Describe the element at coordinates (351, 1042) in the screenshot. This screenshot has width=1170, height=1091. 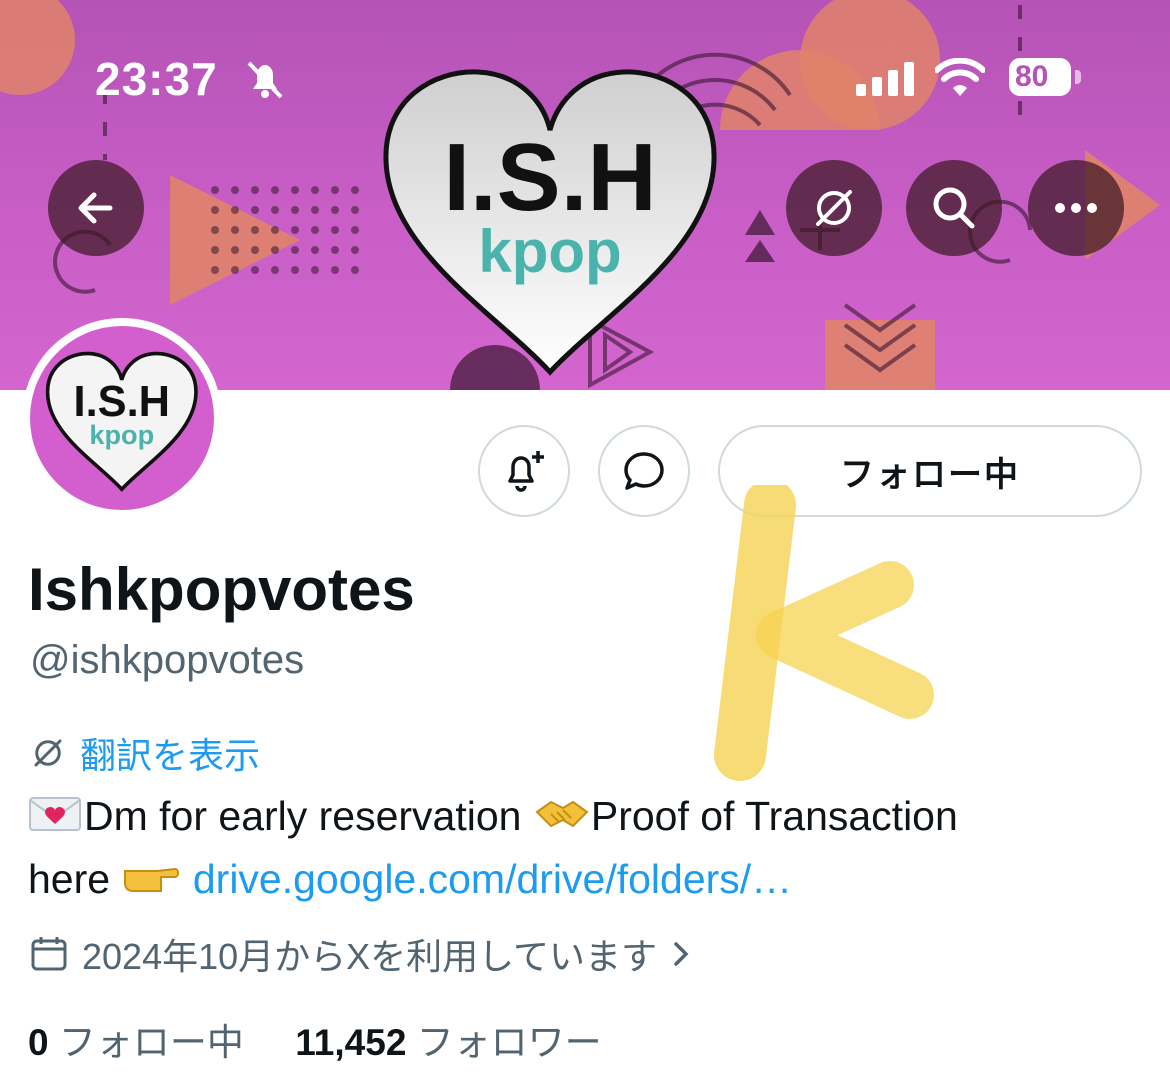
I see `followers-count: 11,452` at that location.